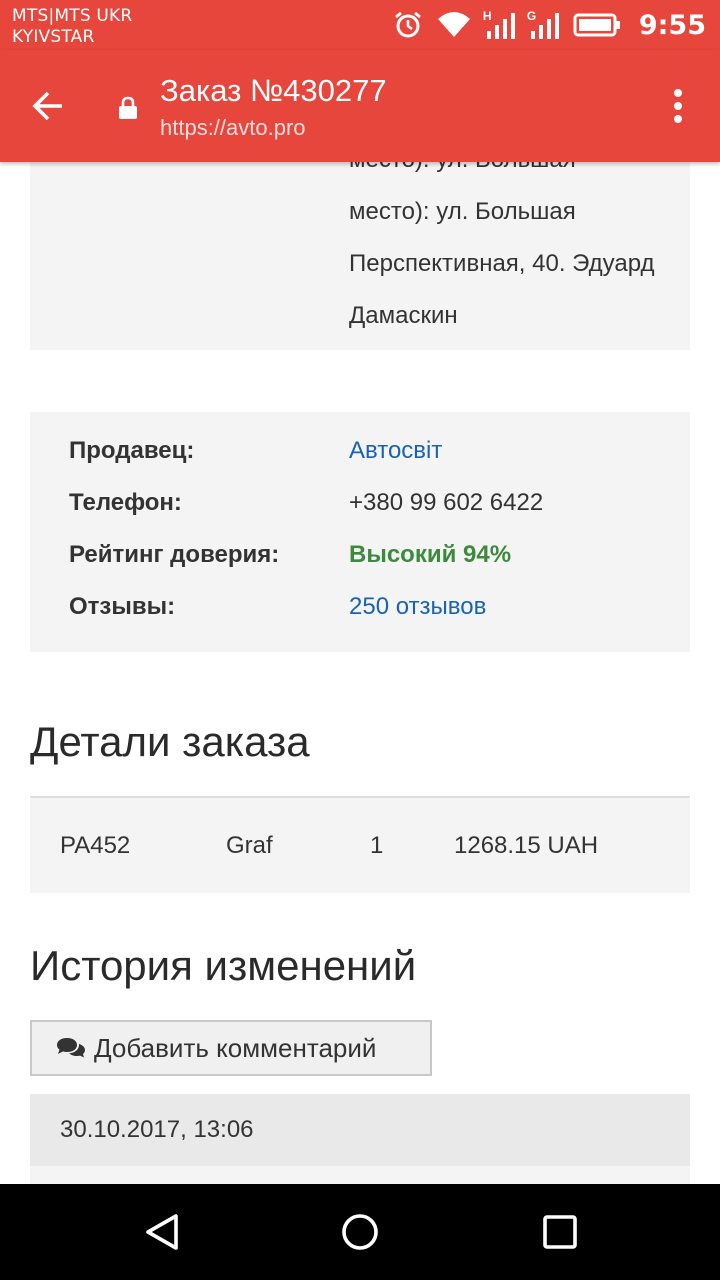  Describe the element at coordinates (273, 90) in the screenshot. I see `page-title: Заказ №430277` at that location.